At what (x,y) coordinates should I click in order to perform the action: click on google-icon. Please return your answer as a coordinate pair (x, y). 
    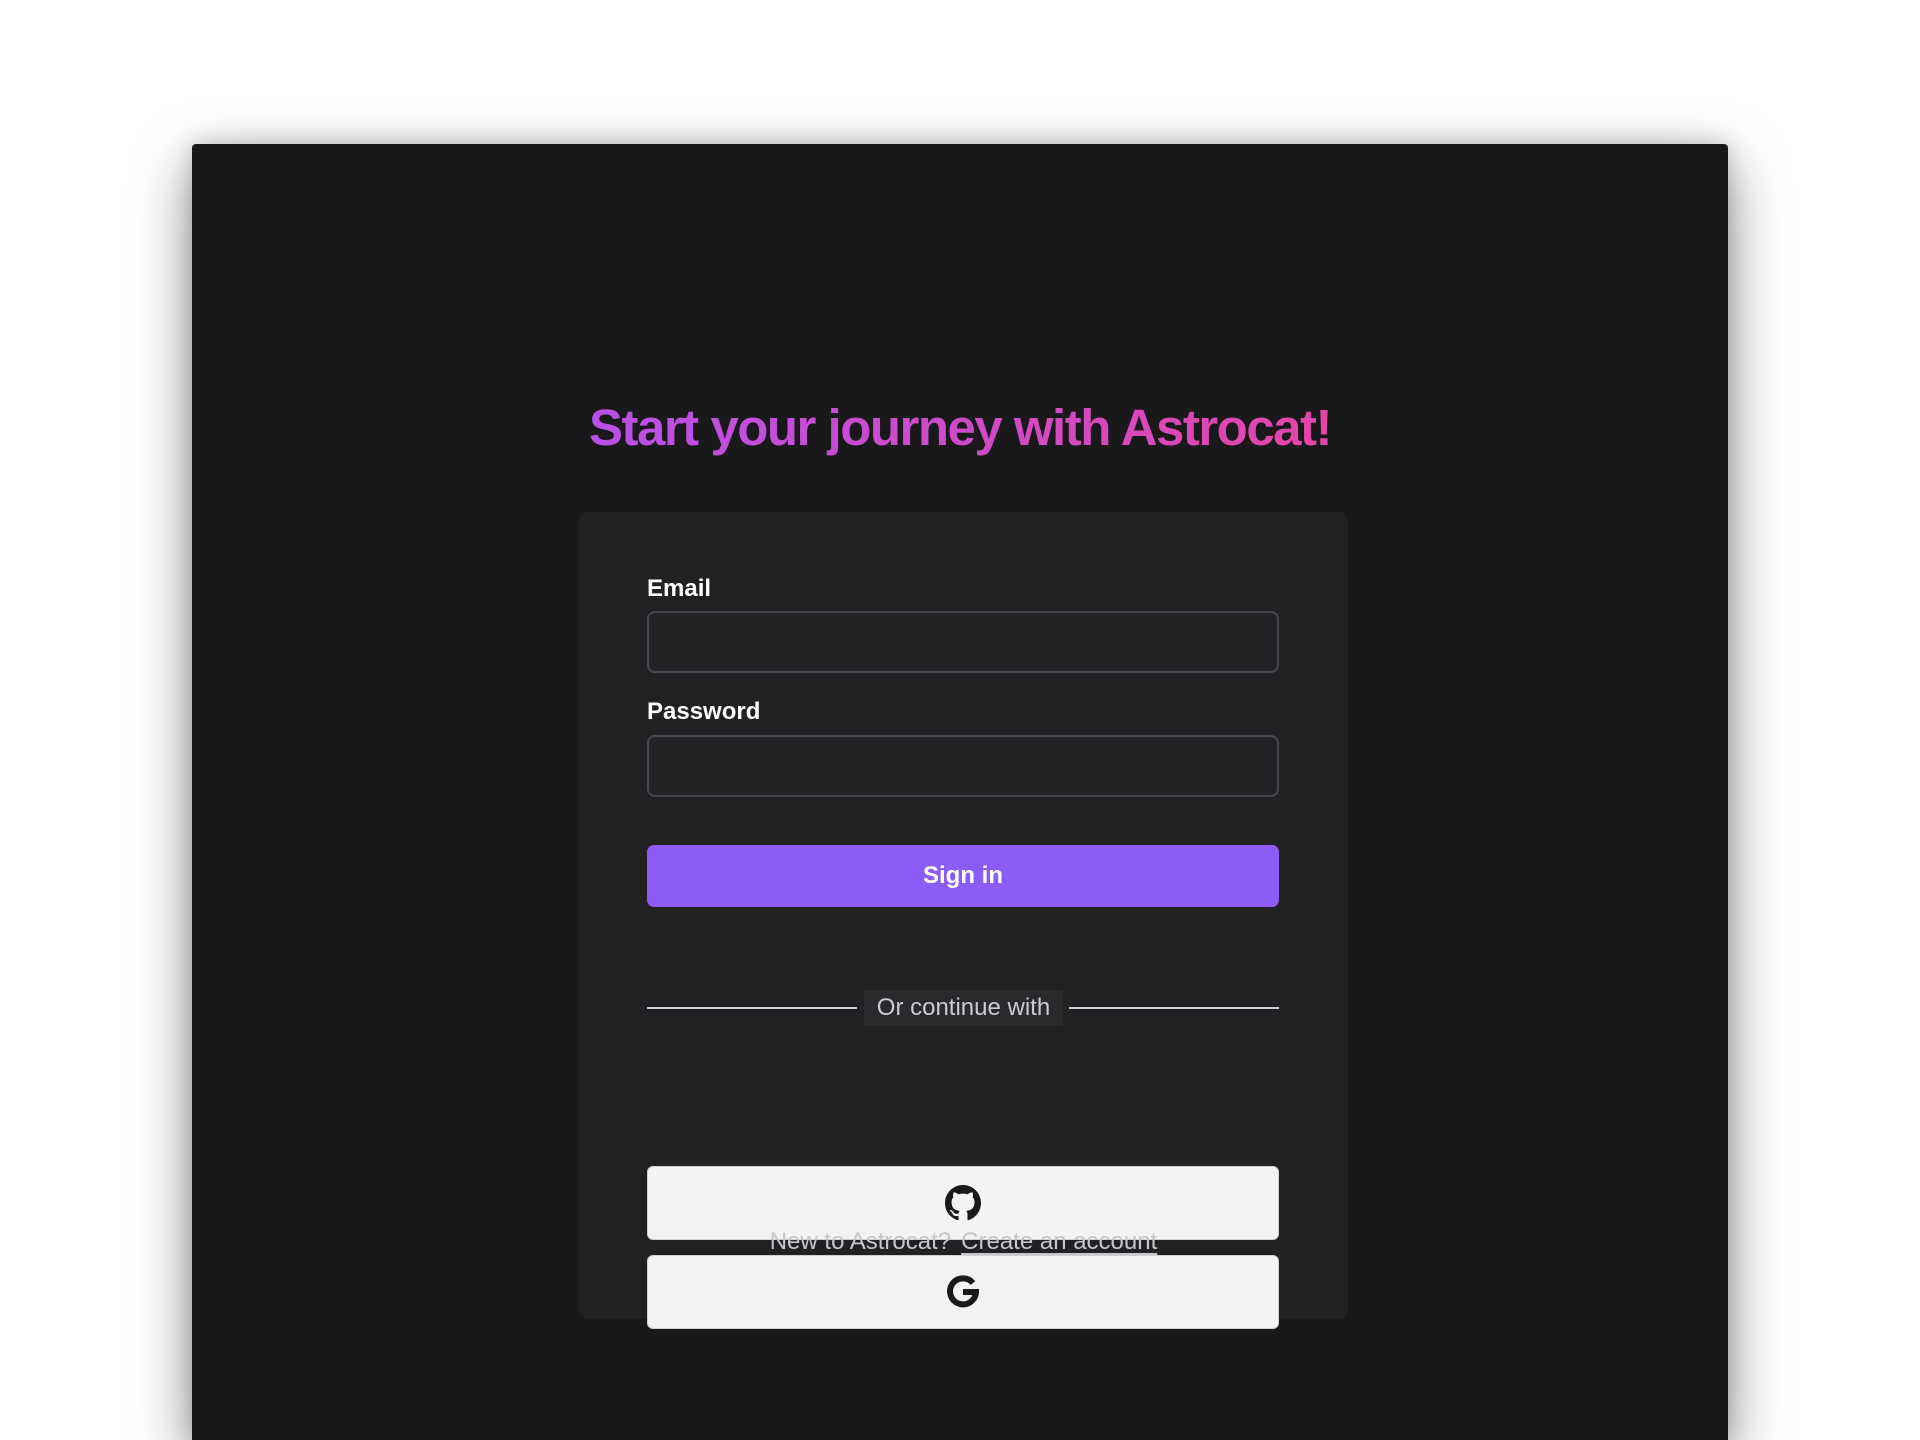
    Looking at the image, I should click on (963, 1292).